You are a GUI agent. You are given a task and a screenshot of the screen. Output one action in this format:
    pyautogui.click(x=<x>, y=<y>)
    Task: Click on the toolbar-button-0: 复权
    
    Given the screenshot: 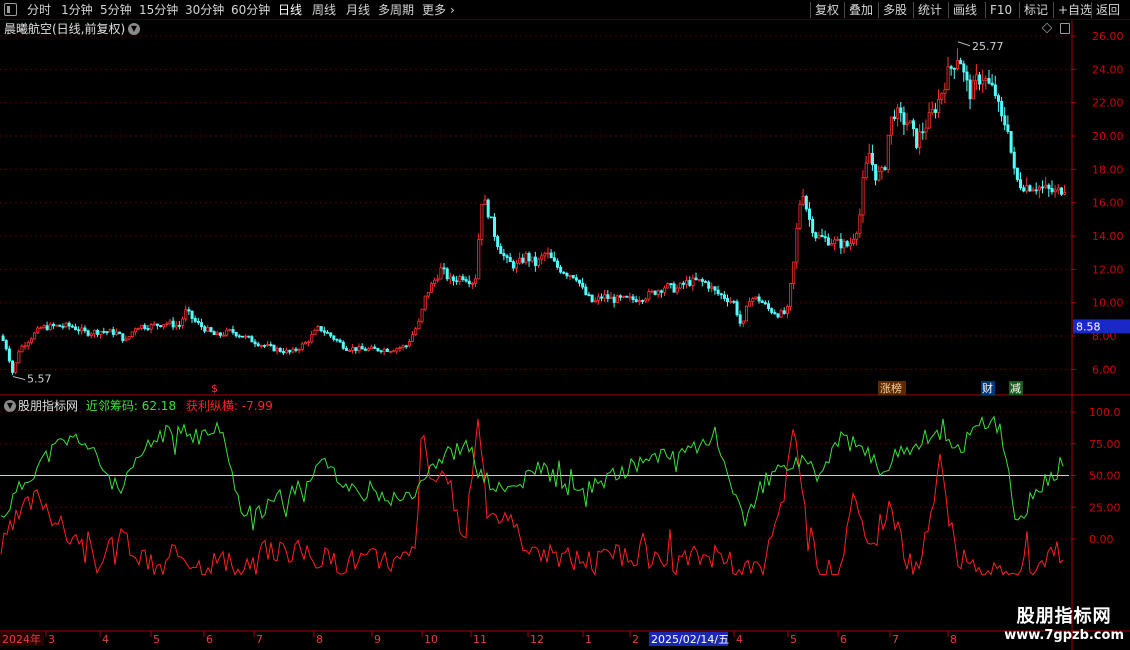 What is the action you would take?
    pyautogui.click(x=827, y=10)
    